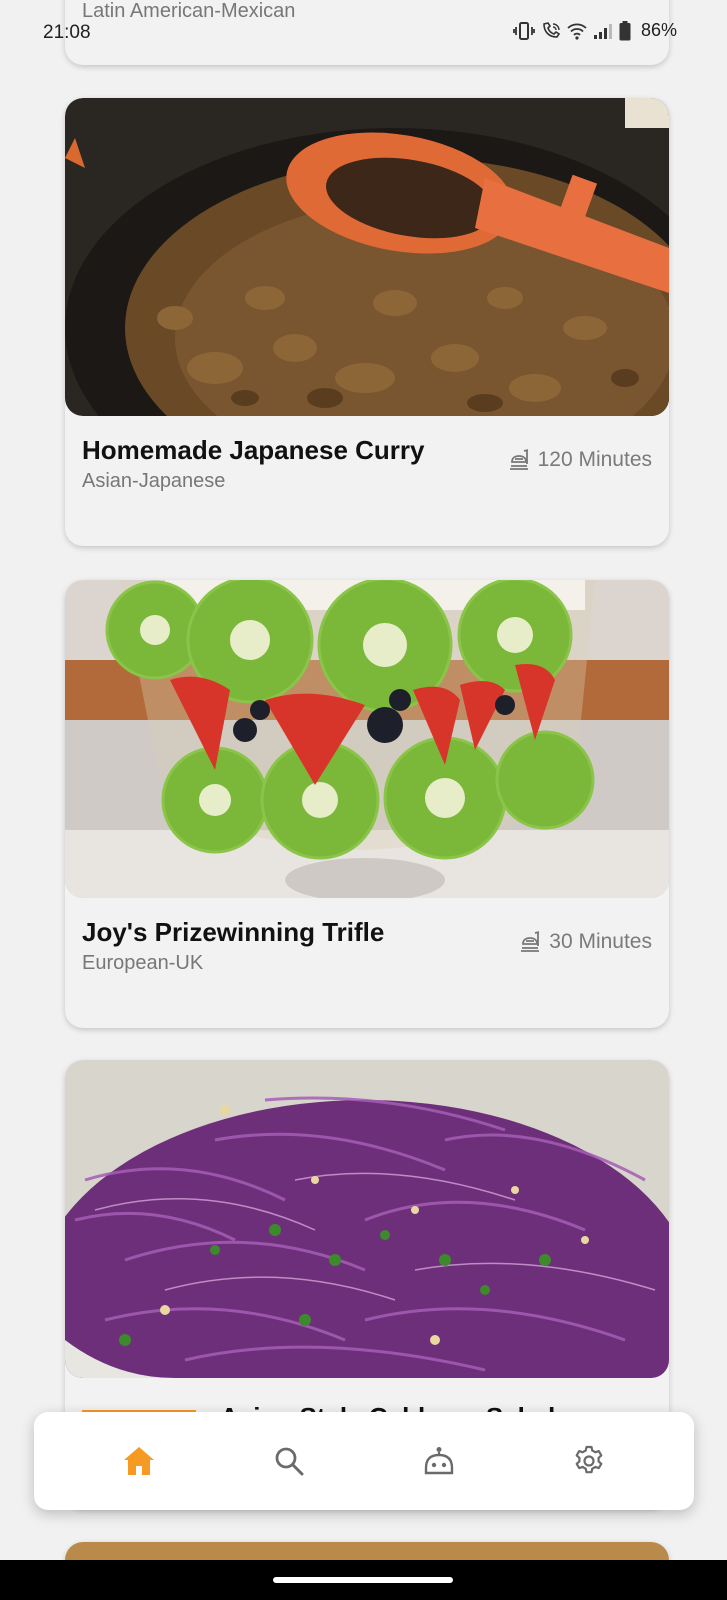 The height and width of the screenshot is (1600, 727). Describe the element at coordinates (658, 30) in the screenshot. I see `battery-percent: 86%` at that location.